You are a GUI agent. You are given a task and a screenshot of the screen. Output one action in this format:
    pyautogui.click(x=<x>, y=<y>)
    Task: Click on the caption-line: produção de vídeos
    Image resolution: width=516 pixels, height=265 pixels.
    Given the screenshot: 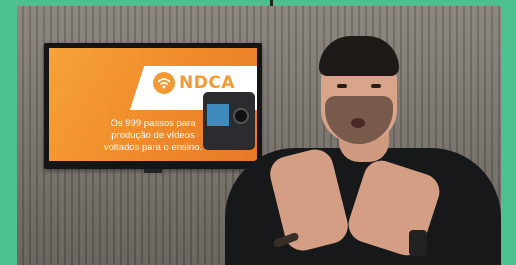 What is the action you would take?
    pyautogui.click(x=153, y=135)
    